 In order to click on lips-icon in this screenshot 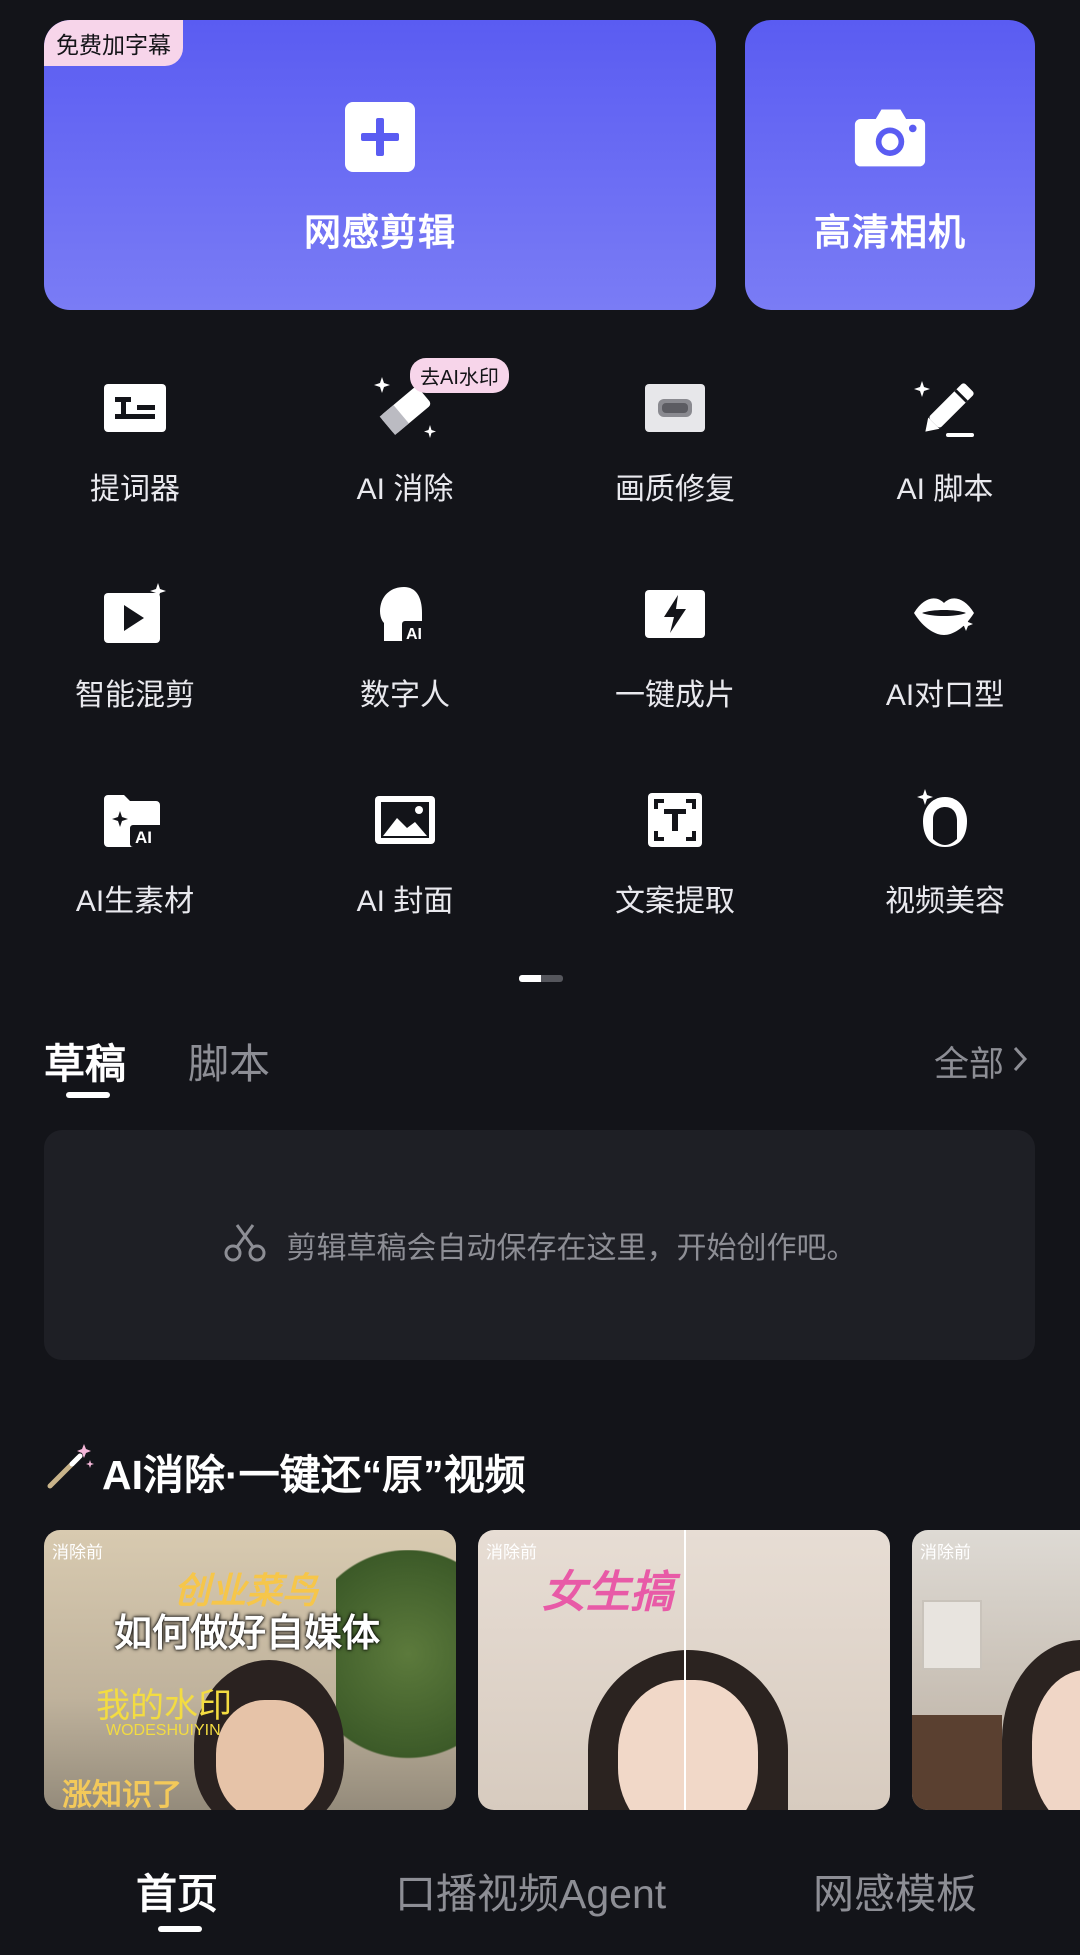, I will do `click(945, 614)`.